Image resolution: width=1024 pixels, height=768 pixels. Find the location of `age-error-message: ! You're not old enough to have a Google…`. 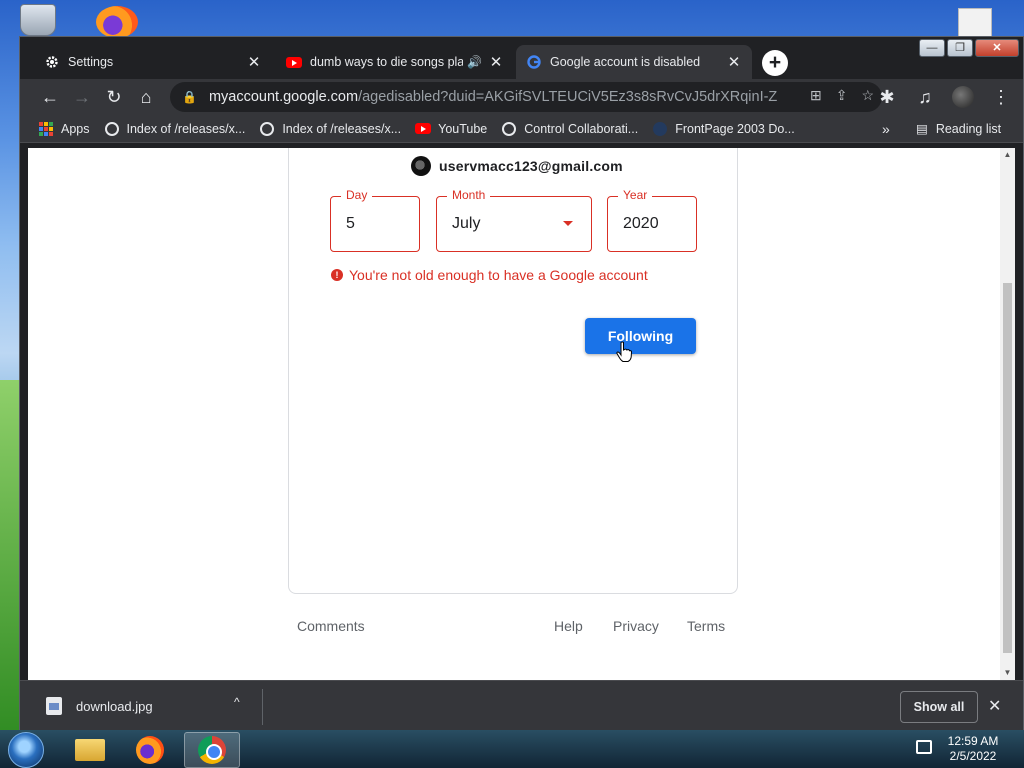

age-error-message: ! You're not old enough to have a Google… is located at coordinates (489, 275).